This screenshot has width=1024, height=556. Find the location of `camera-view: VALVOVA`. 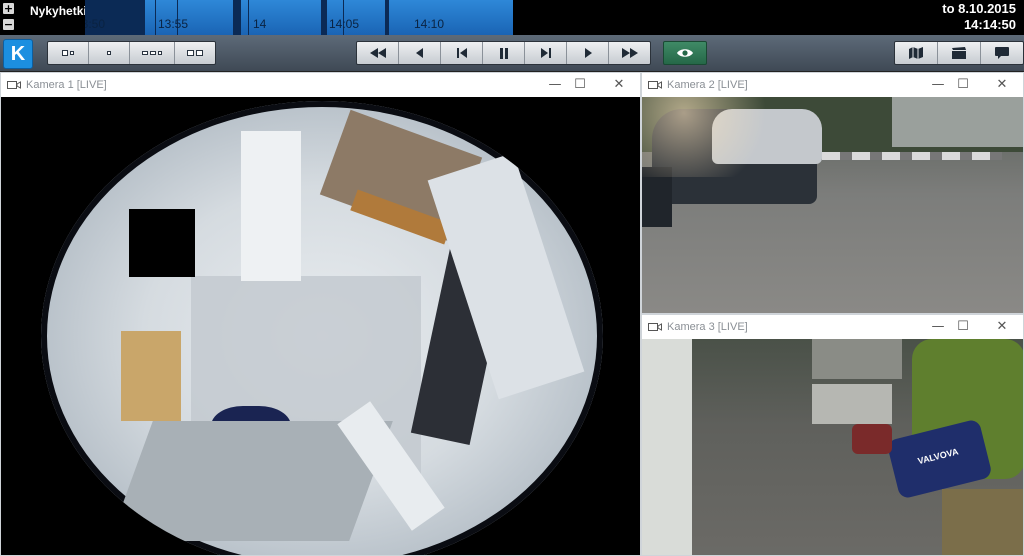

camera-view: VALVOVA is located at coordinates (832, 447).